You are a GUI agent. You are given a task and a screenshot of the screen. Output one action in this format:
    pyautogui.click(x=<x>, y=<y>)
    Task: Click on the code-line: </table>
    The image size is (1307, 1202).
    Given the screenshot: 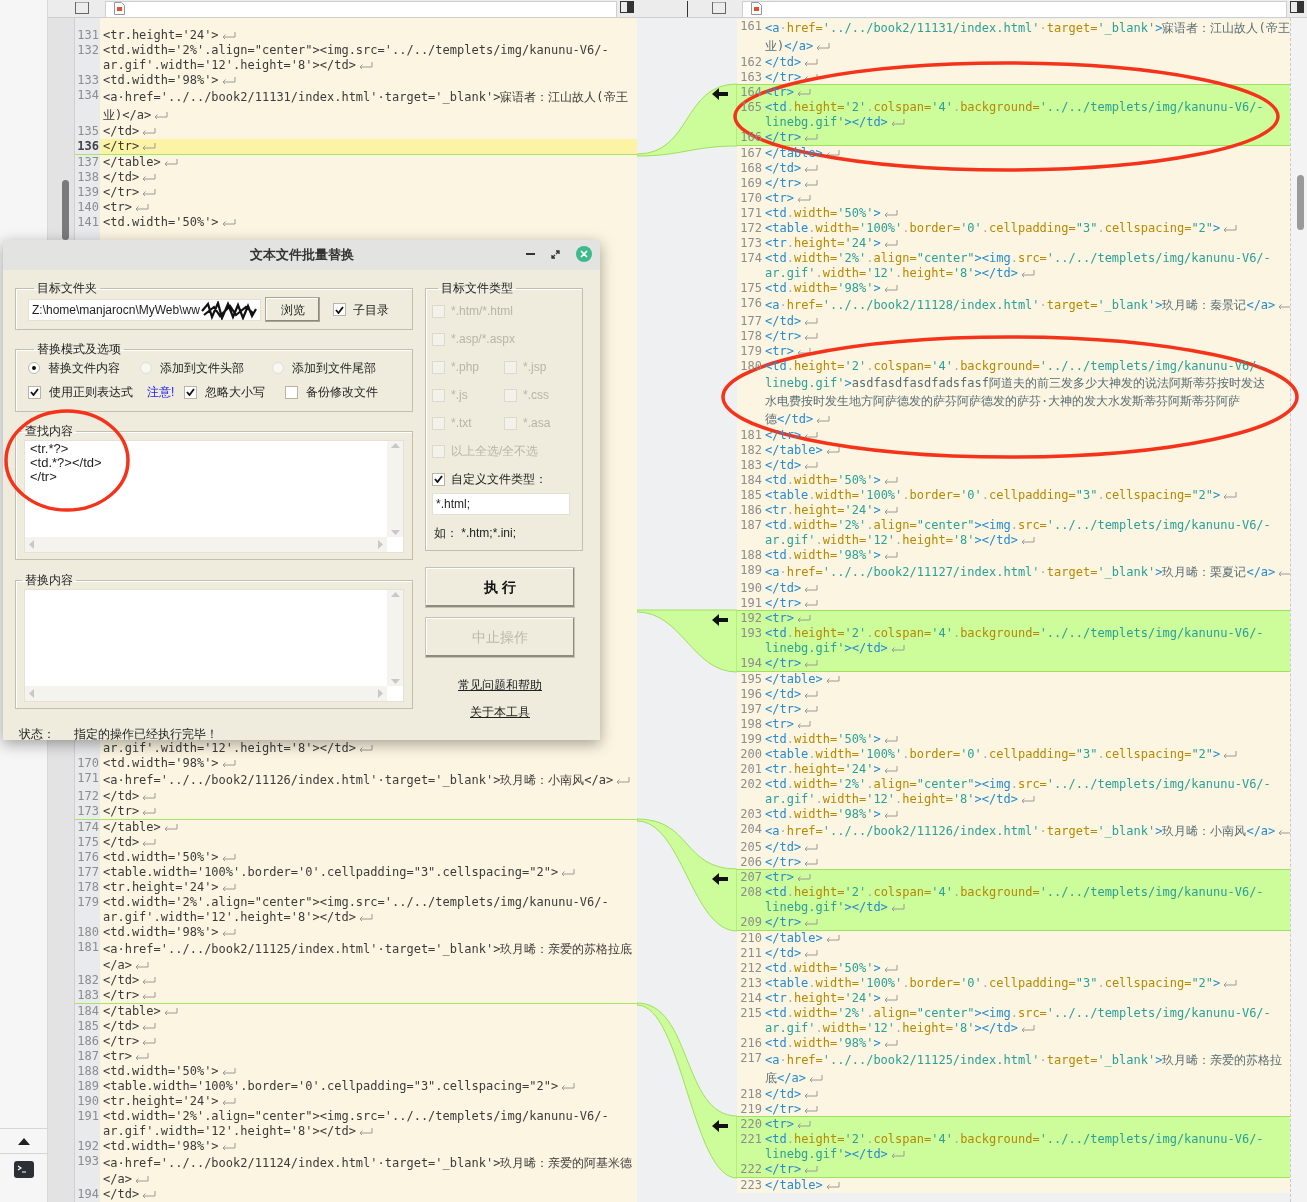 What is the action you would take?
    pyautogui.click(x=132, y=1011)
    